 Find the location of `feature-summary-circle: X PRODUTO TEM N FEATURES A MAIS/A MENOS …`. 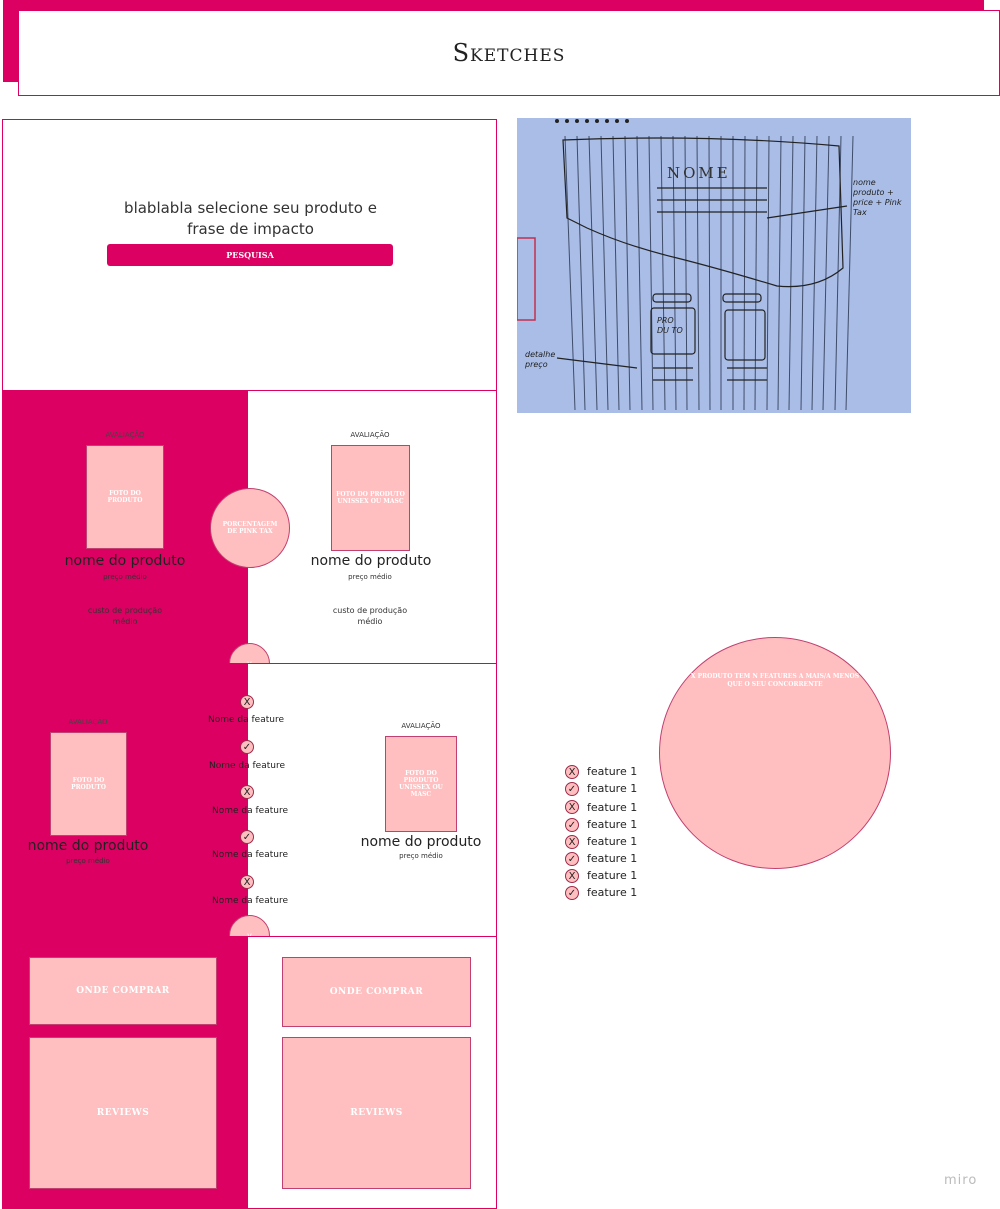

feature-summary-circle: X PRODUTO TEM N FEATURES A MAIS/A MENOS … is located at coordinates (775, 753).